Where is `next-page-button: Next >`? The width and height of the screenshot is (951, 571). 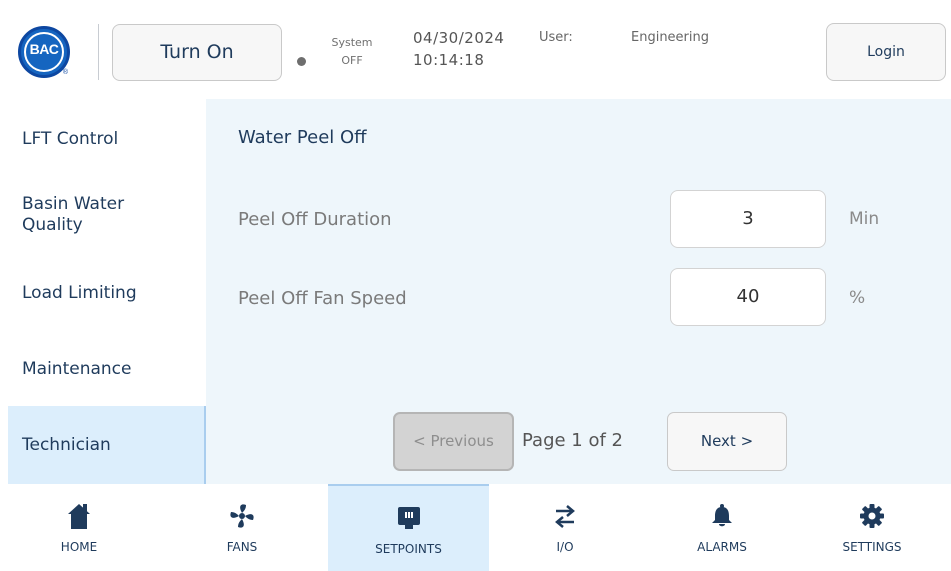 next-page-button: Next > is located at coordinates (727, 441).